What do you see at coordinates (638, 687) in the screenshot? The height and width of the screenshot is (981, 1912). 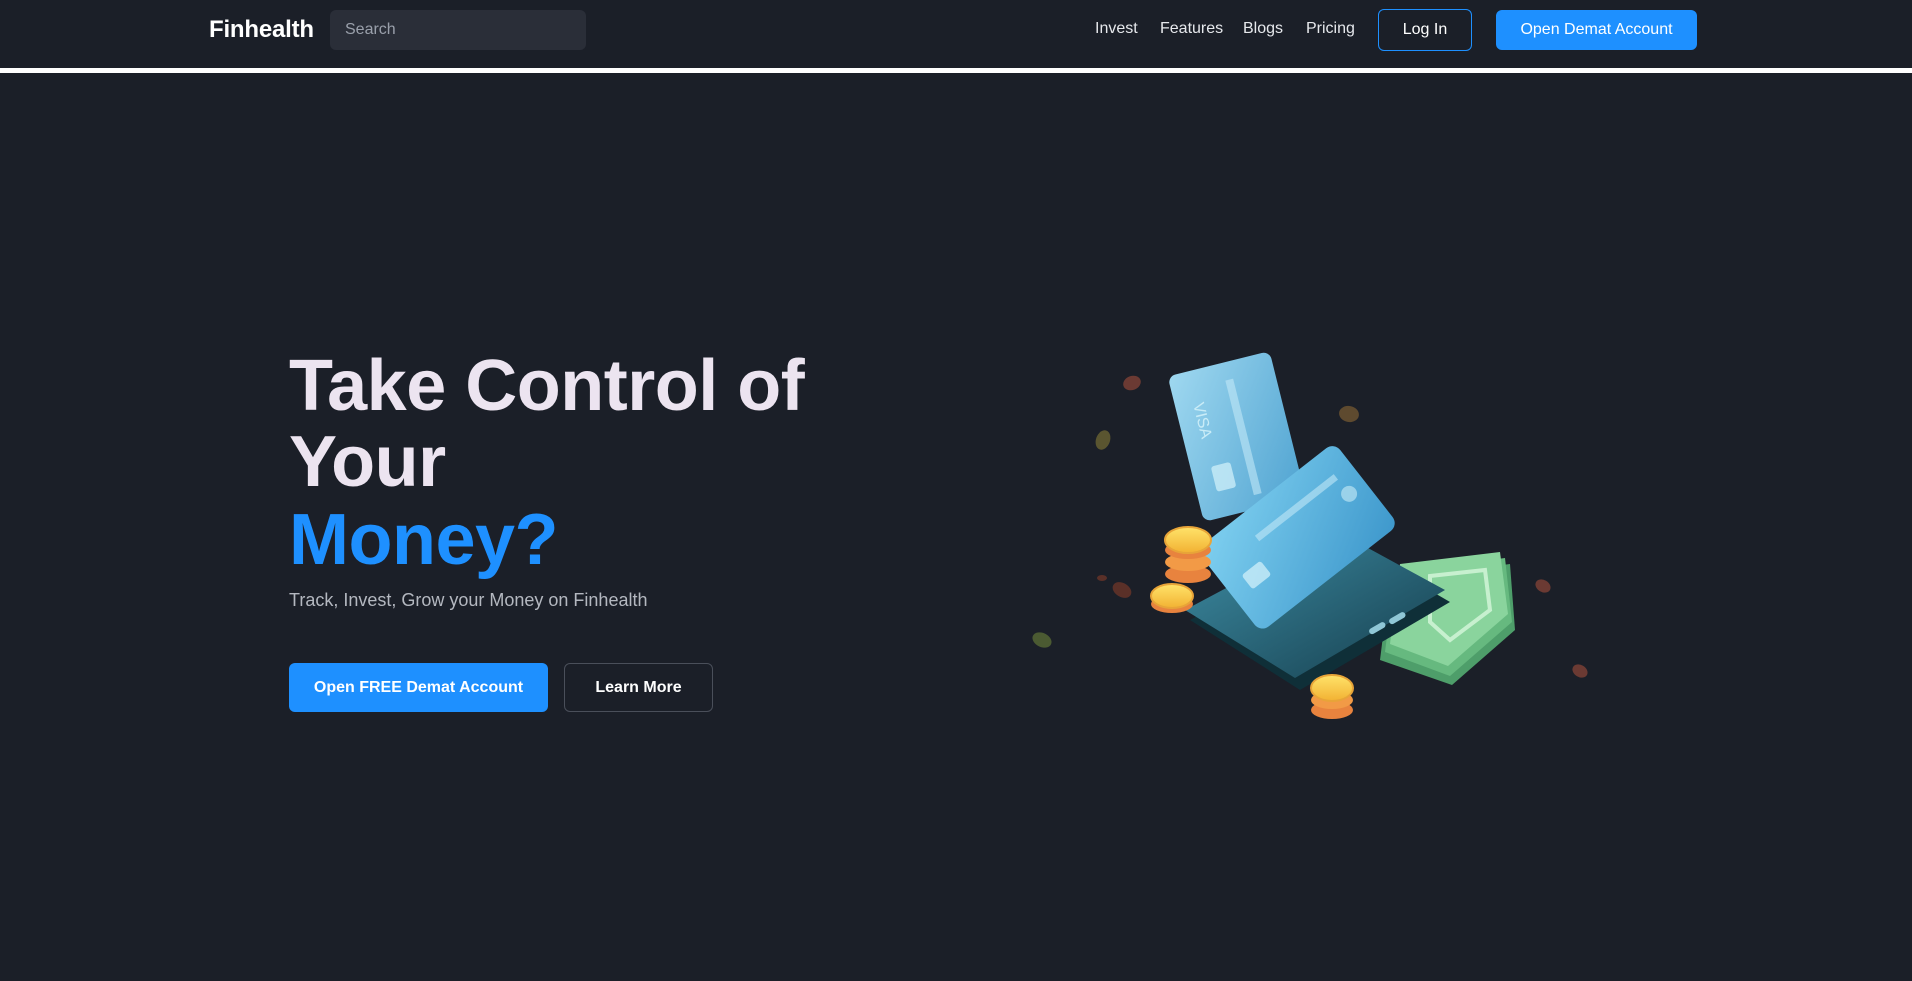 I see `learn-more-button: Learn More` at bounding box center [638, 687].